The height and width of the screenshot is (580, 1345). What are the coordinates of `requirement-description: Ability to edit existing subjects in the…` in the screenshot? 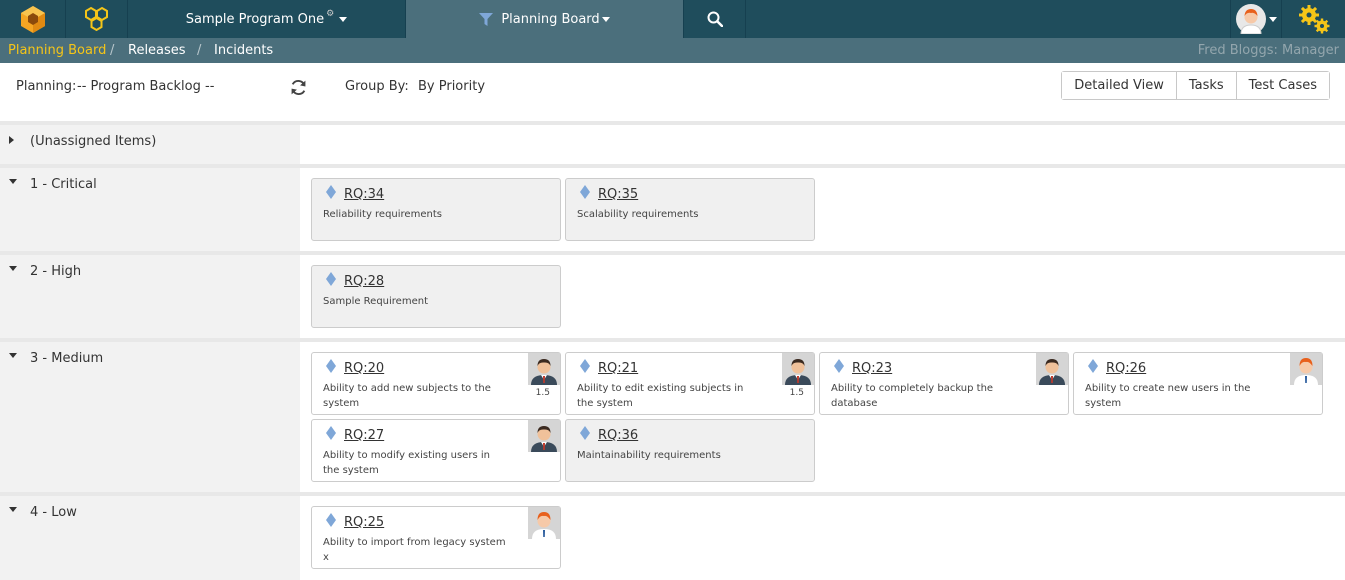 It's located at (660, 396).